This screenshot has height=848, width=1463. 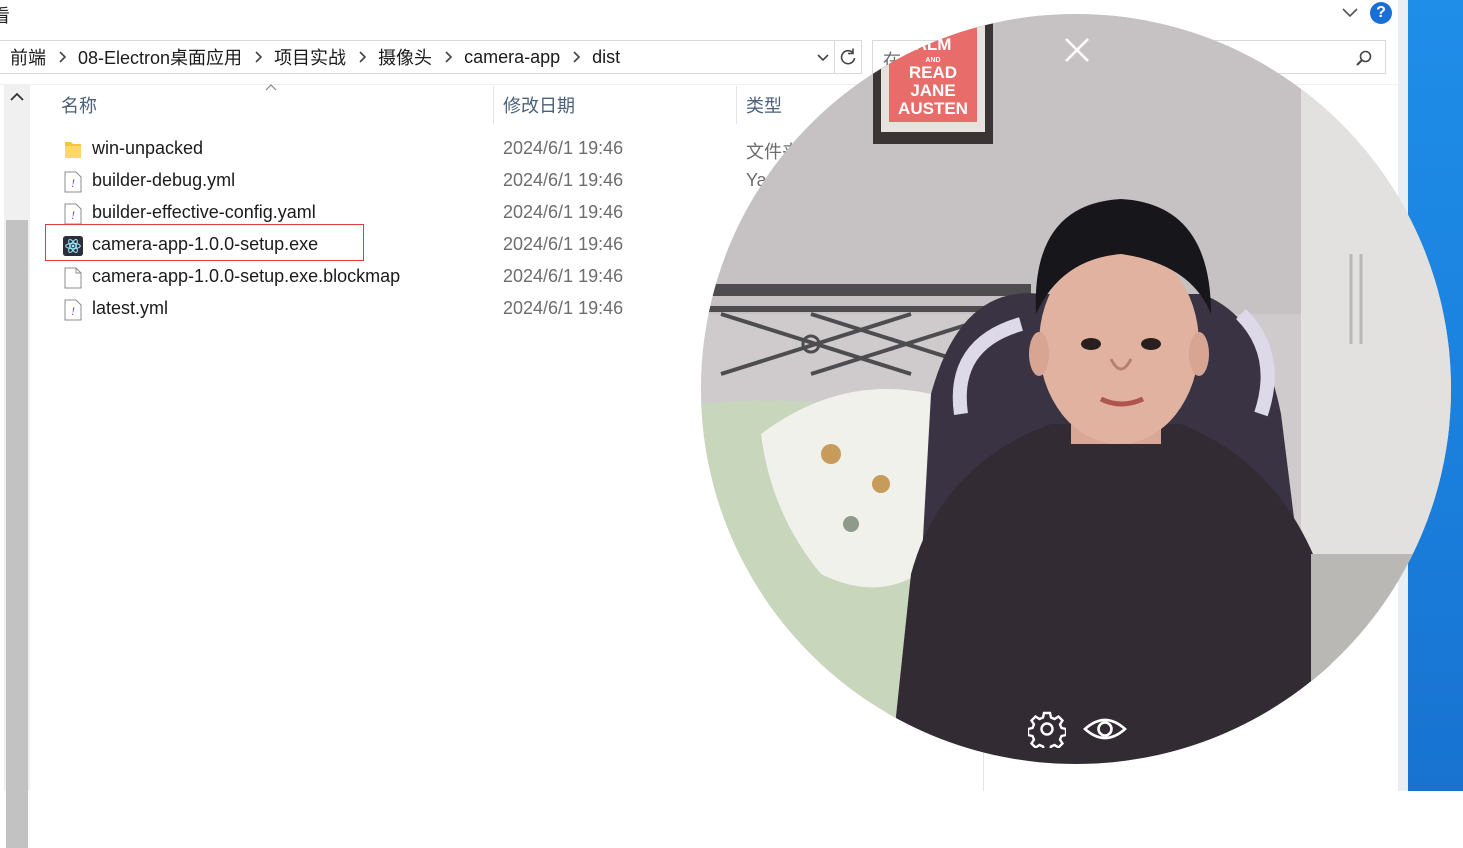 I want to click on refresh-button, so click(x=848, y=57).